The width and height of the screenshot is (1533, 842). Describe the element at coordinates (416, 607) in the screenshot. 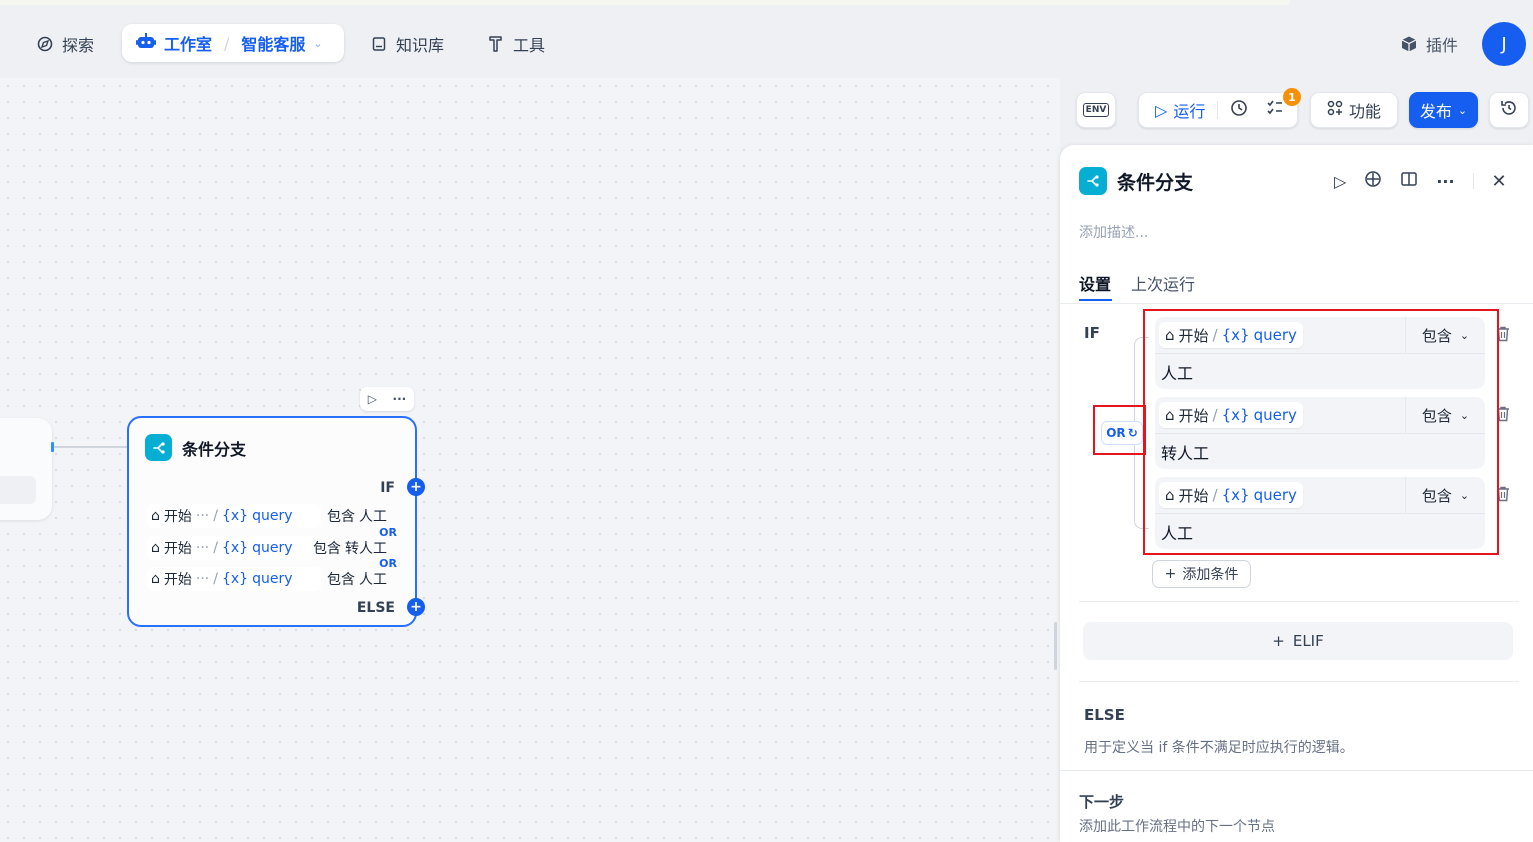

I see `else-branch-handle: +` at that location.